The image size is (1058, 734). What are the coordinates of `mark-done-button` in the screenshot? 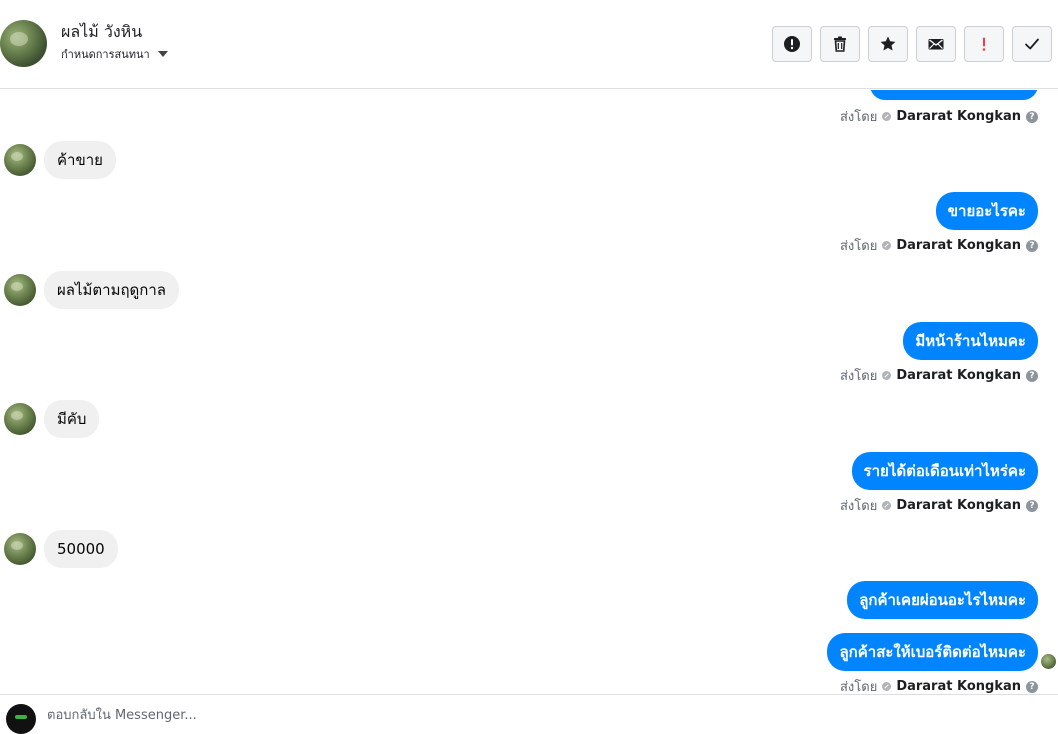 It's located at (1032, 44).